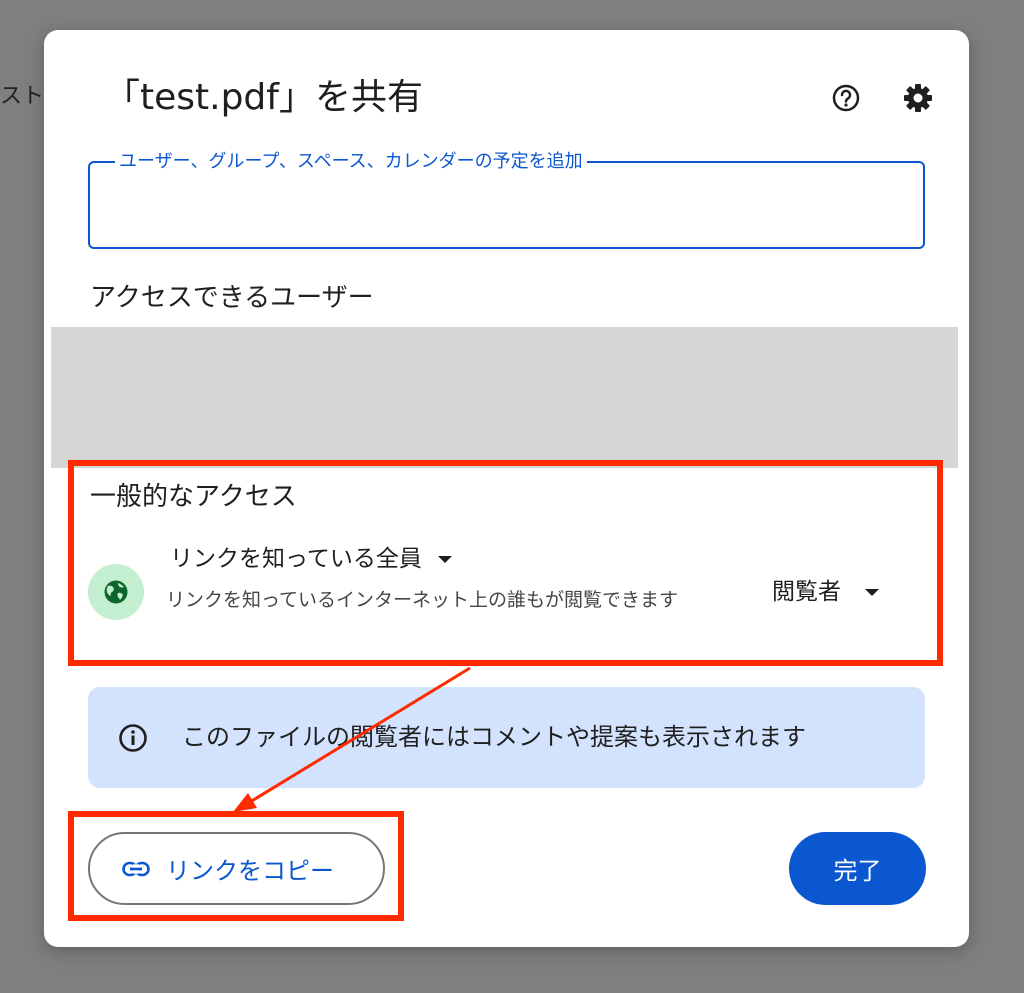 Image resolution: width=1024 pixels, height=993 pixels. Describe the element at coordinates (351, 162) in the screenshot. I see `add-people-label: ユーザー、グループ、スペース、カレンダーの予定を追加` at that location.